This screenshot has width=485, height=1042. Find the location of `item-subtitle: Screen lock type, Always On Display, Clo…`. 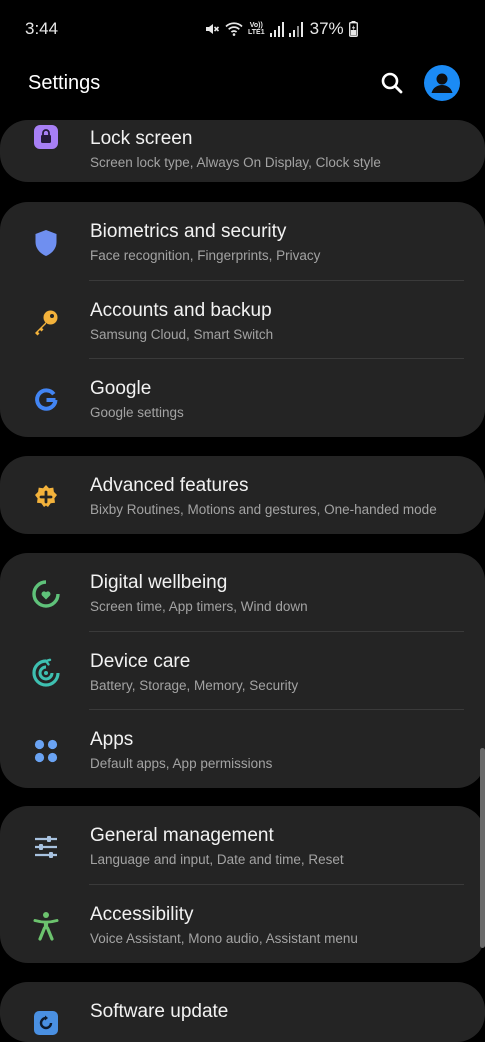

item-subtitle: Screen lock type, Always On Display, Clo… is located at coordinates (235, 162).